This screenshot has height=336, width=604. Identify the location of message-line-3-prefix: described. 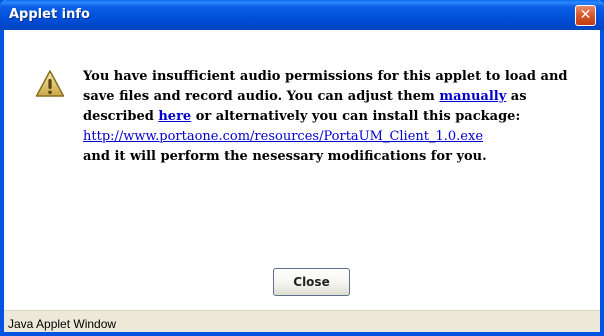
(121, 116).